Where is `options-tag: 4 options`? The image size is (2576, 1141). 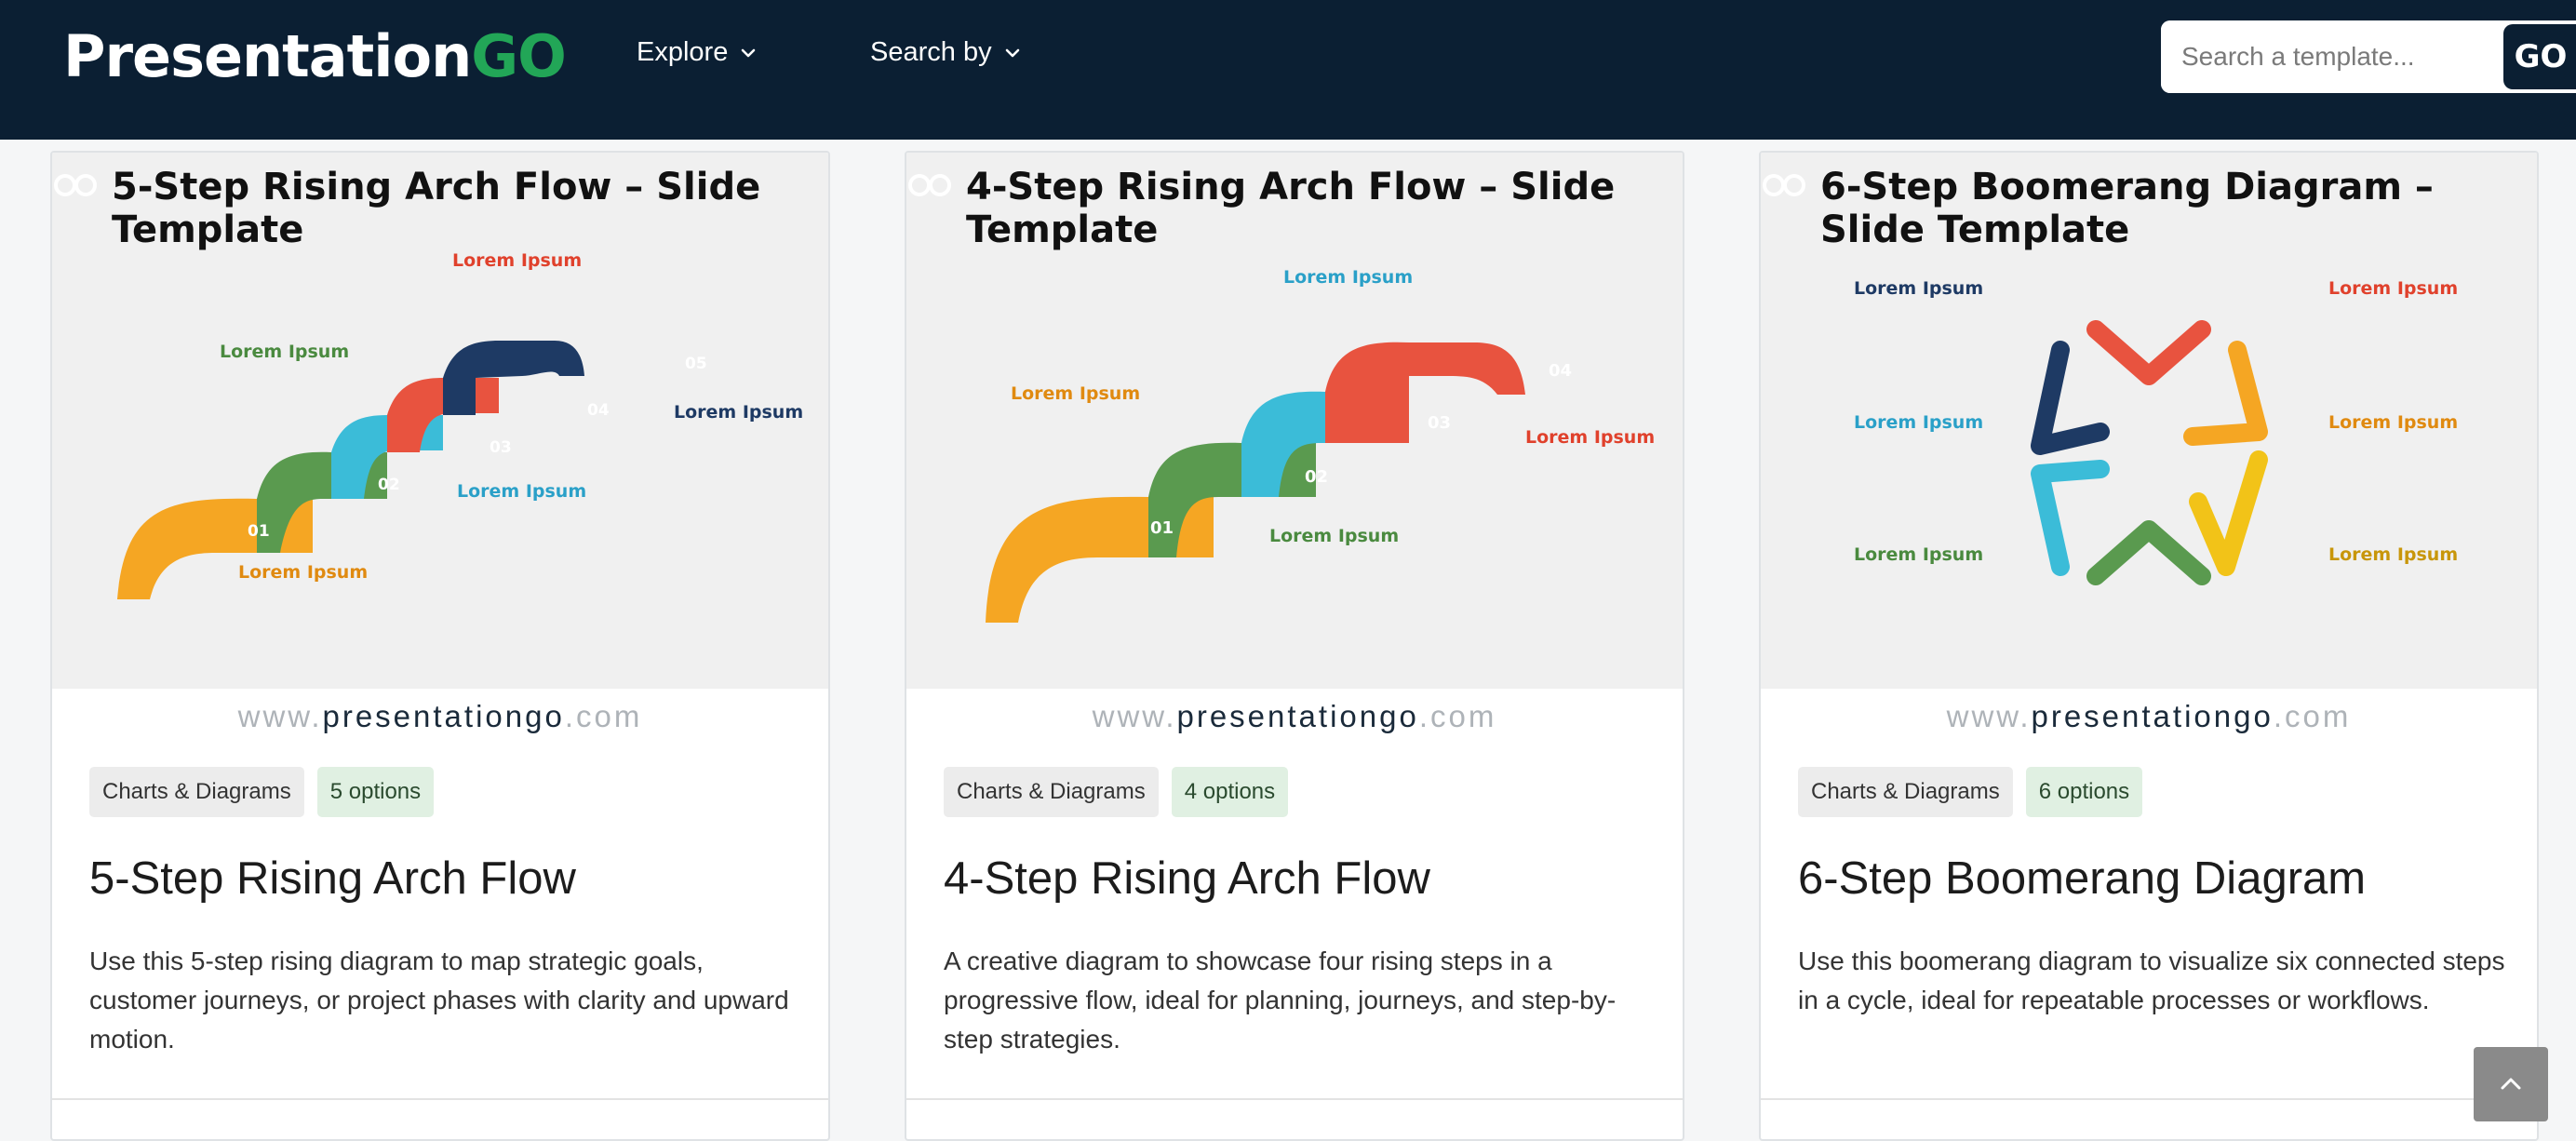
options-tag: 4 options is located at coordinates (1230, 792).